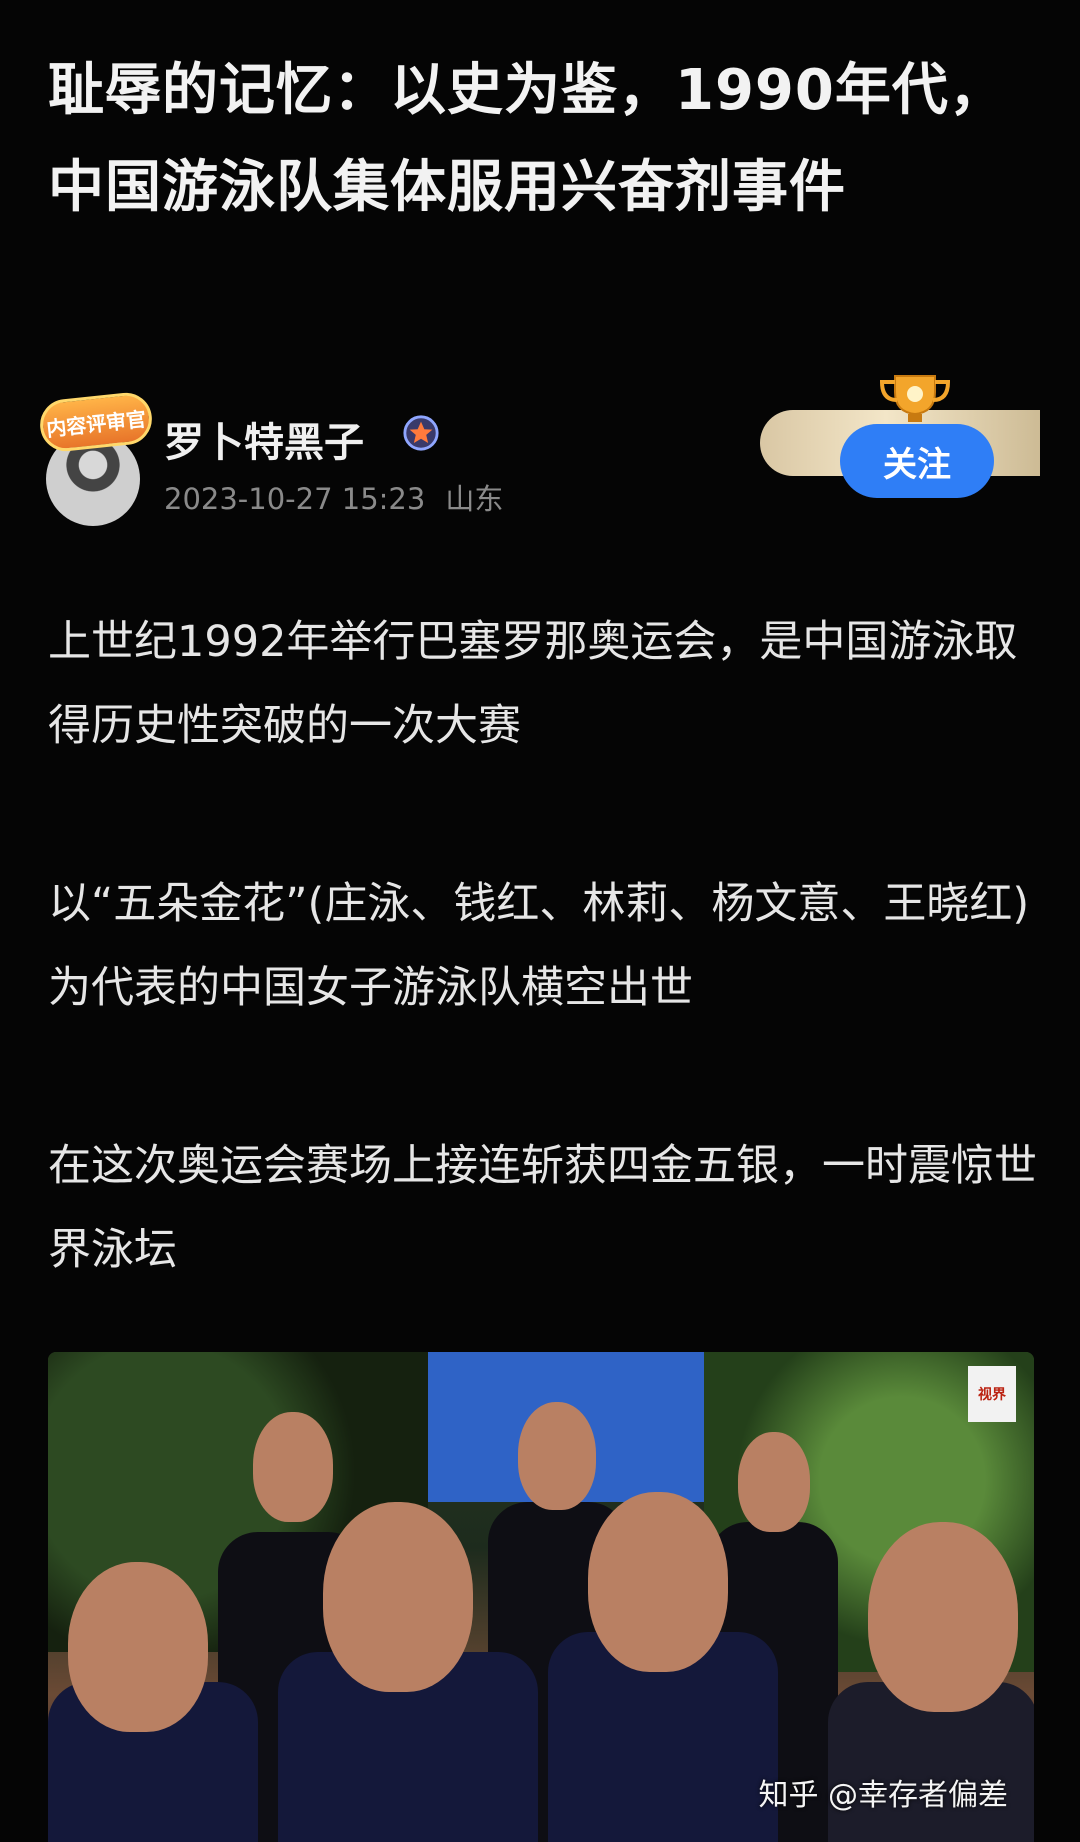 The image size is (1080, 1842). Describe the element at coordinates (533, 684) in the screenshot. I see `paragraph-1: 上世纪1992年举行巴塞罗那奥运会，是中国游泳取得历史性突破的一次大赛` at that location.